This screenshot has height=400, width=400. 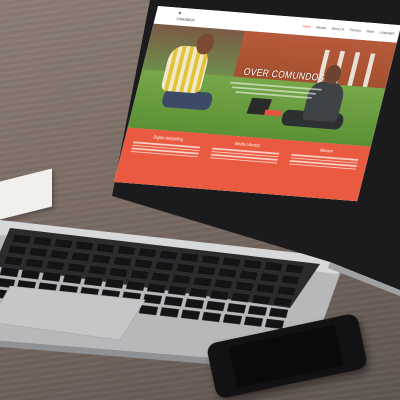 I want to click on site-logo: ✶ COMUNDOS, so click(x=185, y=17).